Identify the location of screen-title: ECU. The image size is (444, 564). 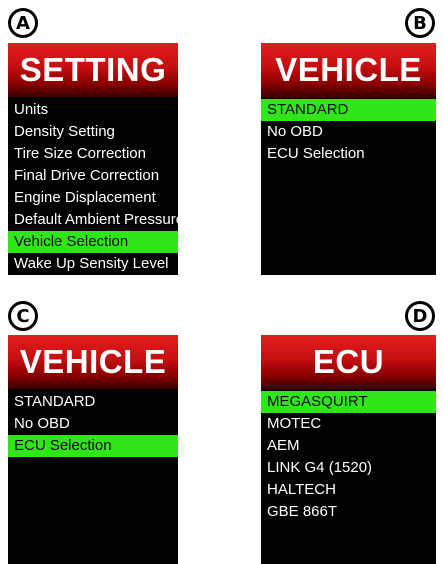
(348, 362).